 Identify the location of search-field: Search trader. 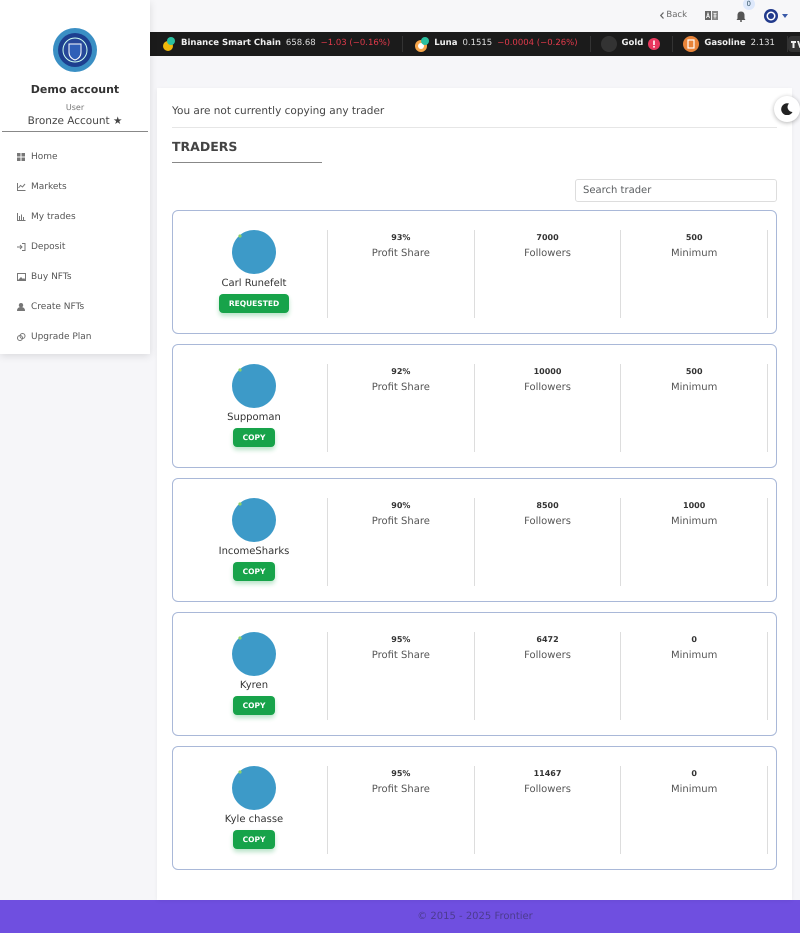
(676, 190).